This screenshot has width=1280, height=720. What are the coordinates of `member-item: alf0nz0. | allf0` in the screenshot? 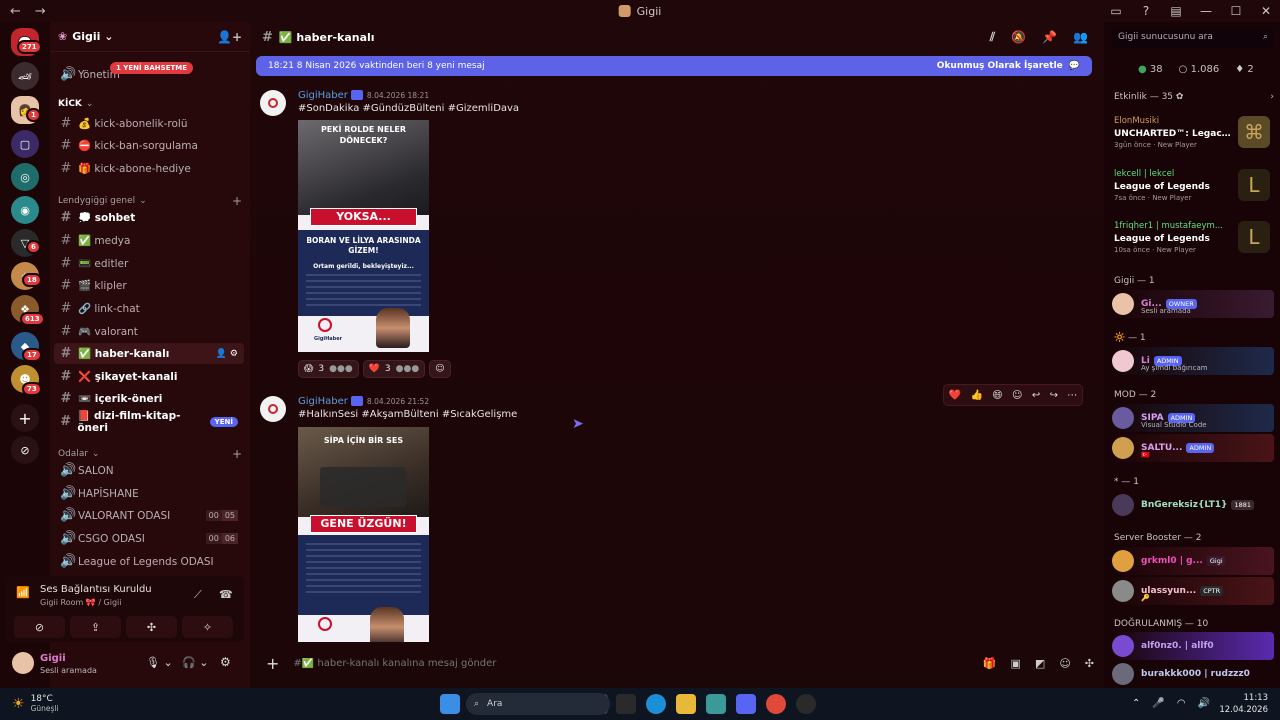 It's located at (1193, 646).